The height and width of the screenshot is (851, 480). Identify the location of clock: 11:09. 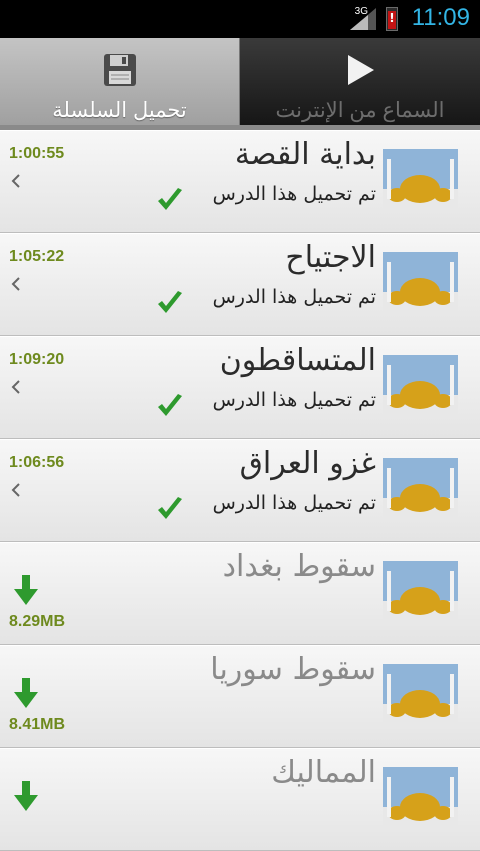
(440, 17).